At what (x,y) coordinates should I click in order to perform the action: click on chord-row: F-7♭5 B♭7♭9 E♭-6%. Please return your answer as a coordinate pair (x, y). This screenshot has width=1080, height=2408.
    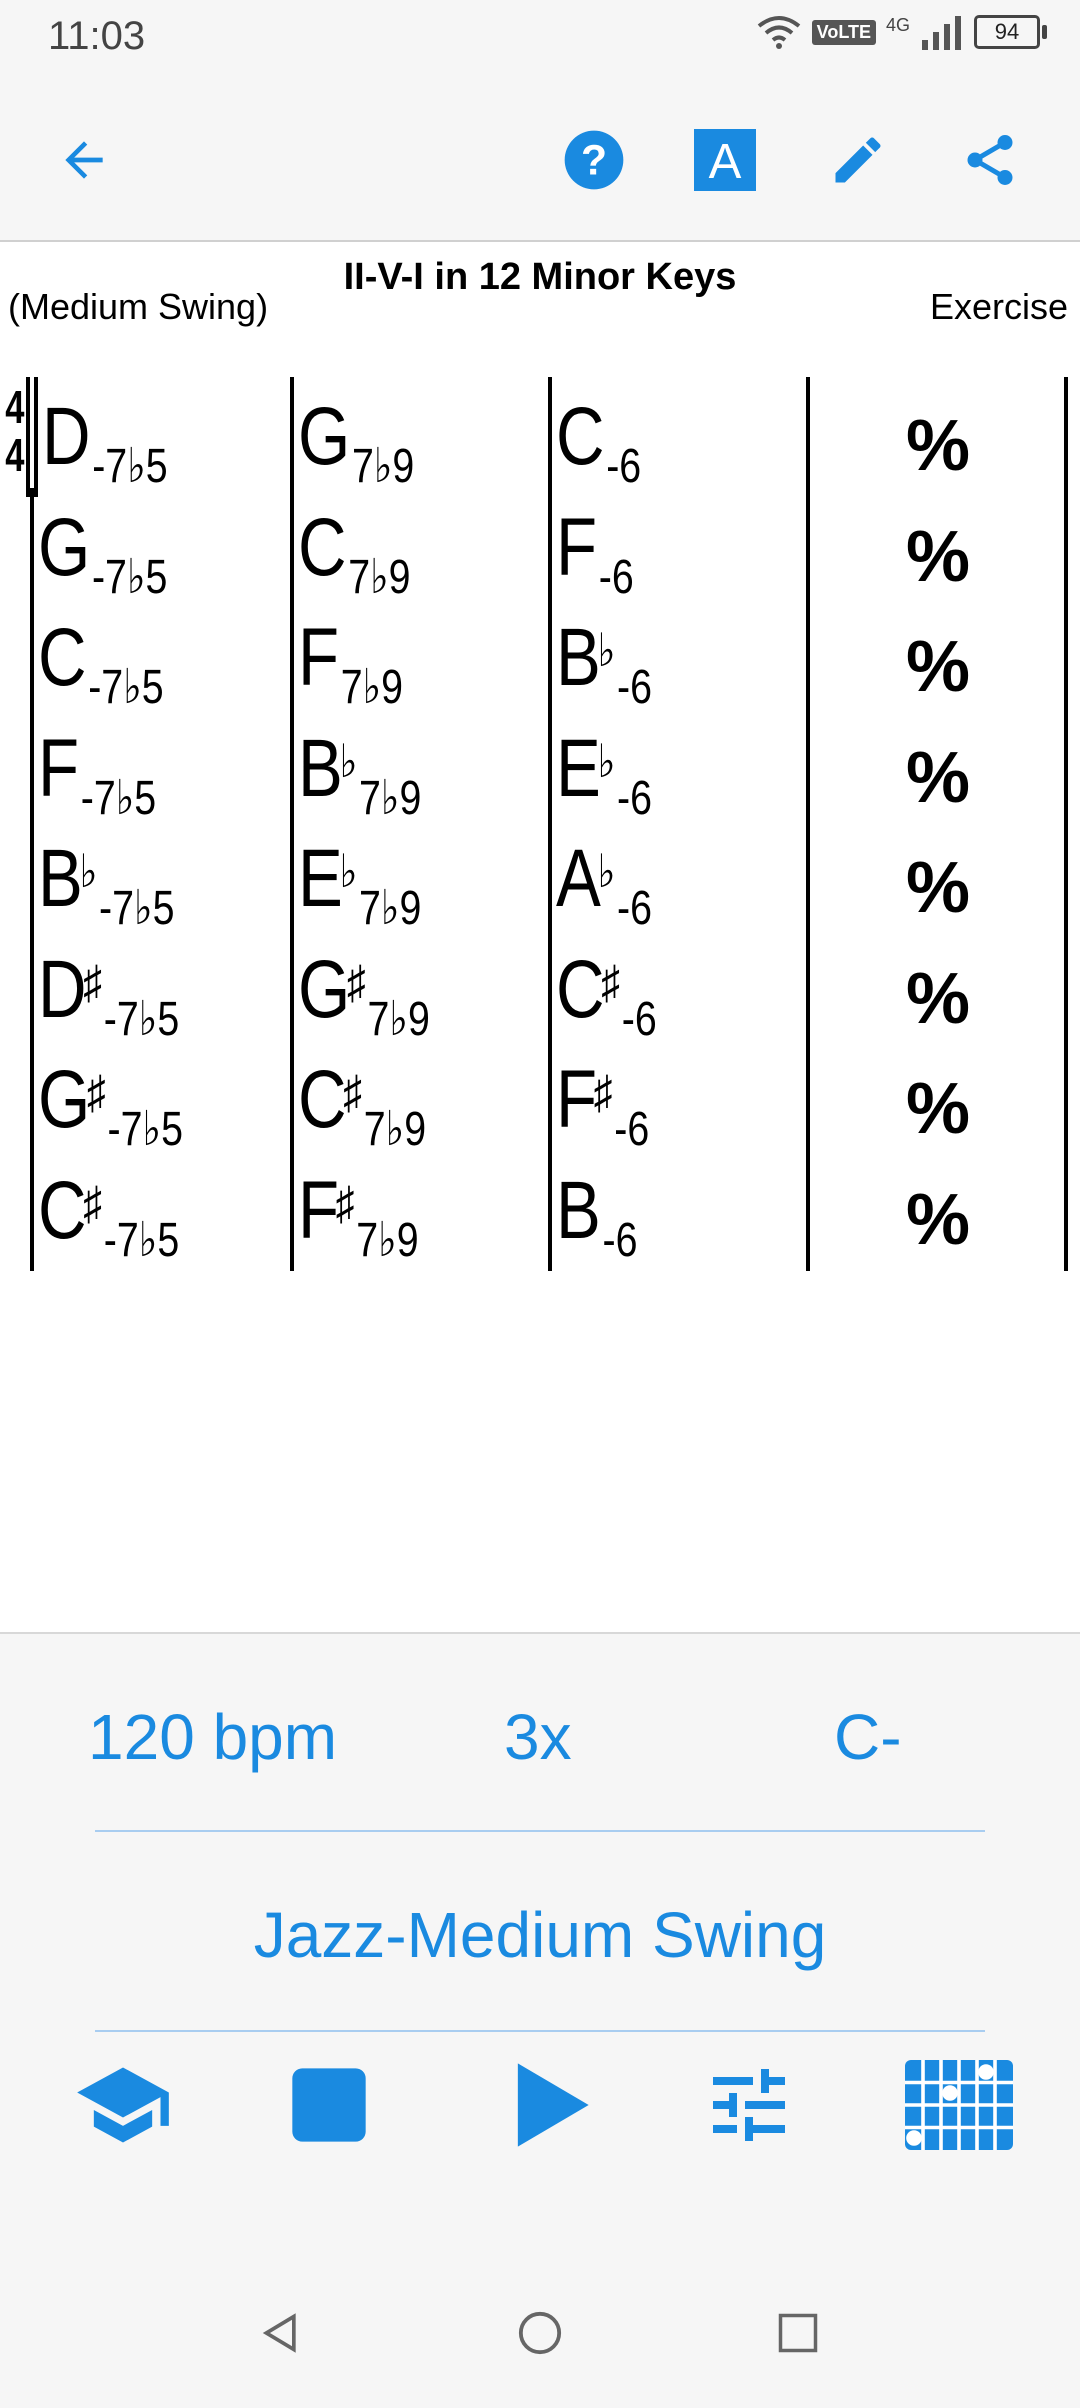
    Looking at the image, I should click on (540, 769).